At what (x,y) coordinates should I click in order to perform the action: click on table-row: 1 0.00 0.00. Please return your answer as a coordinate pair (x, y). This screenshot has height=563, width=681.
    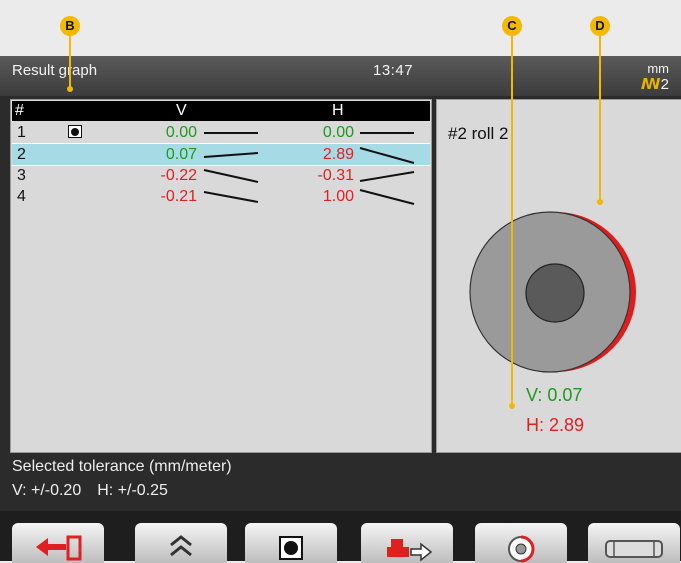
    Looking at the image, I should click on (221, 132).